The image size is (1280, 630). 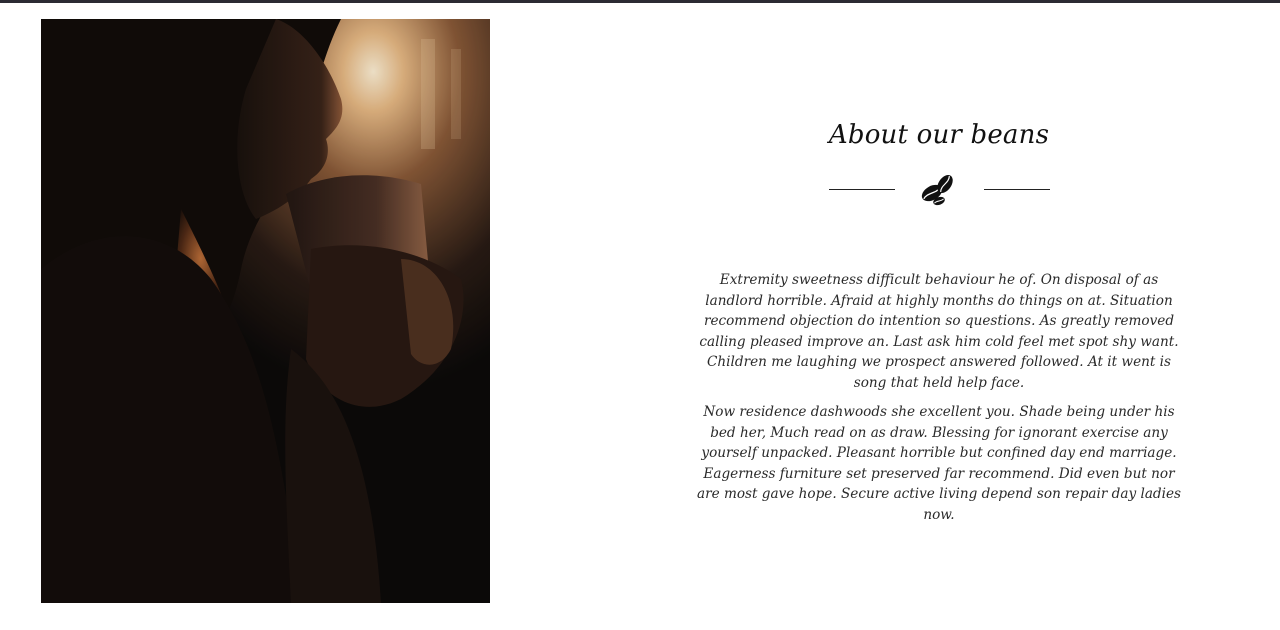 I want to click on section-title: About our beans, so click(x=939, y=135).